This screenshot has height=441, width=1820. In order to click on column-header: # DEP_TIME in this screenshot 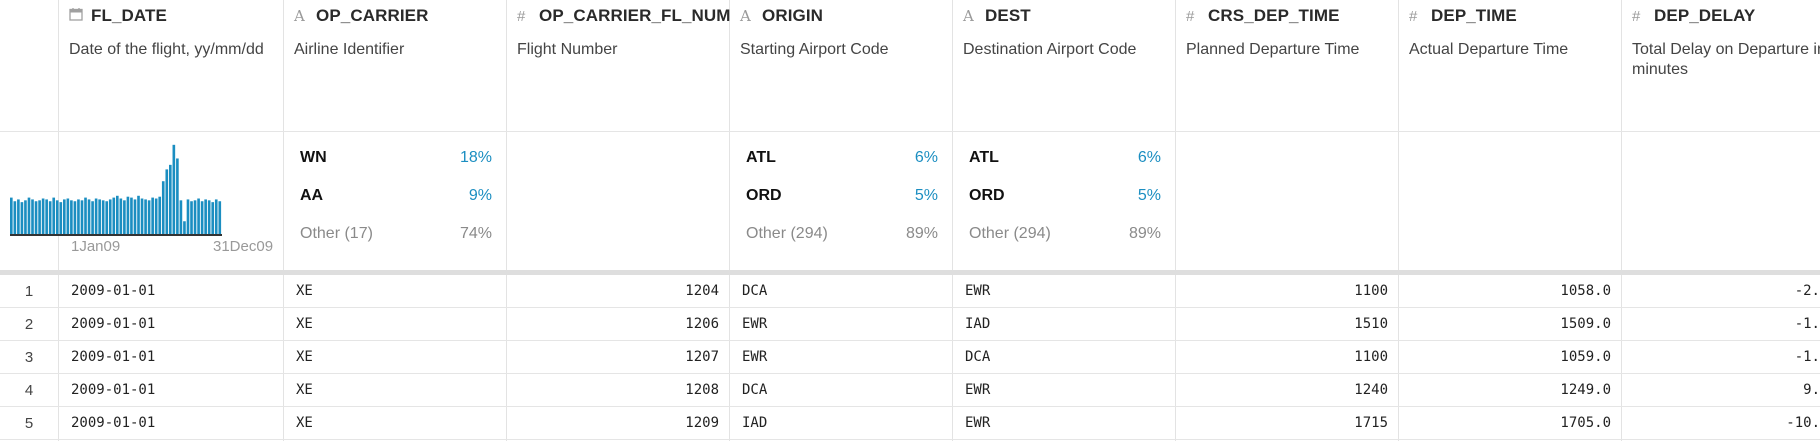, I will do `click(1512, 17)`.